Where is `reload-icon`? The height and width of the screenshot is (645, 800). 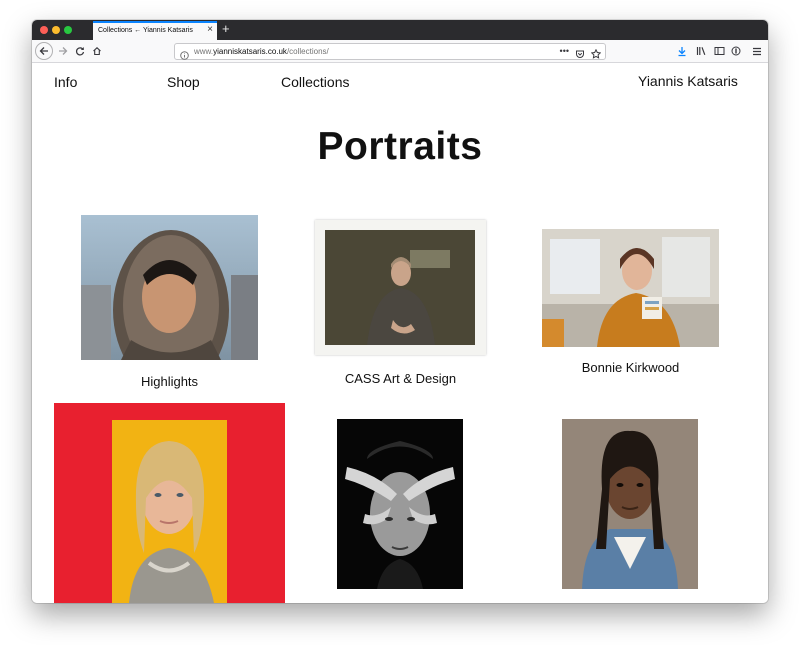
reload-icon is located at coordinates (80, 51).